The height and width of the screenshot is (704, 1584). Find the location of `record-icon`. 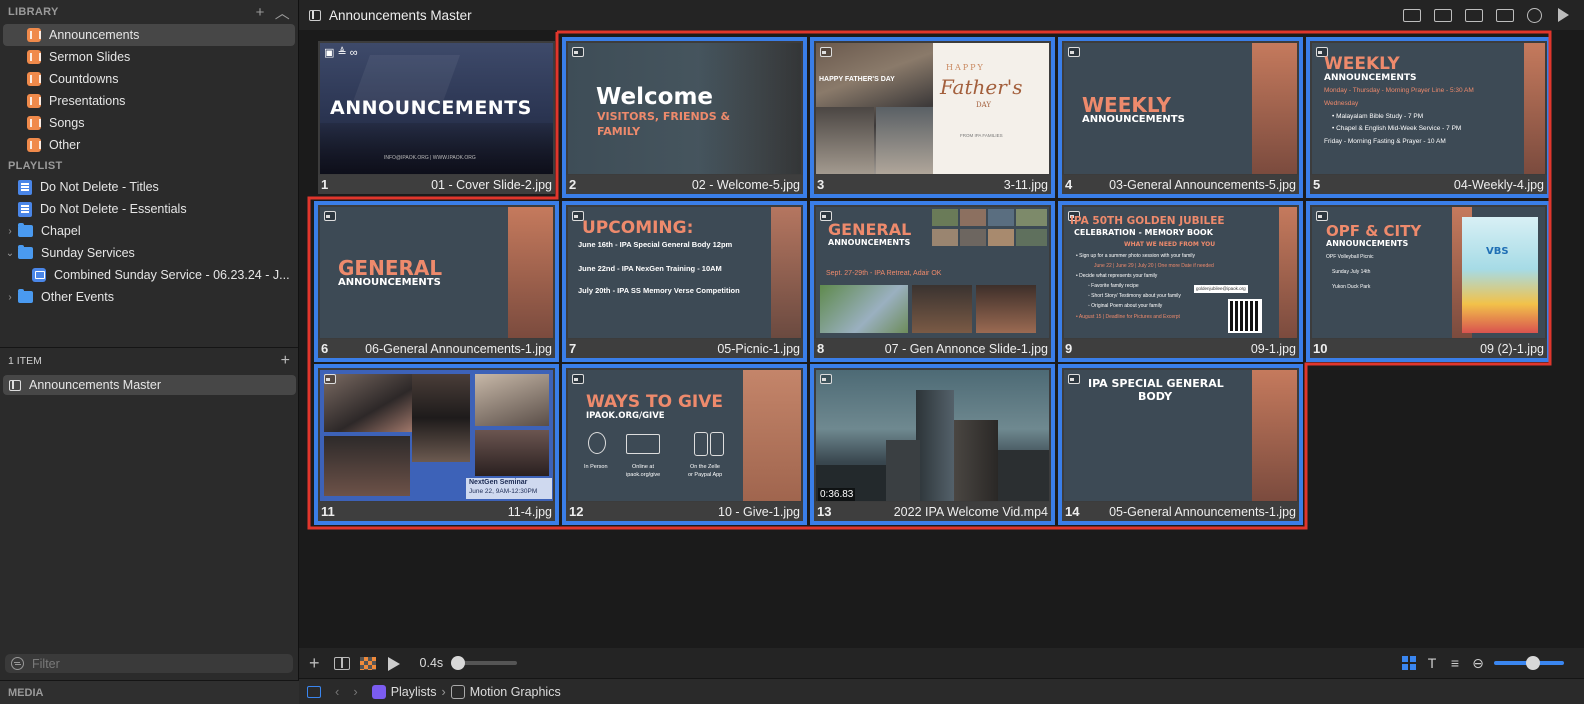

record-icon is located at coordinates (1534, 15).